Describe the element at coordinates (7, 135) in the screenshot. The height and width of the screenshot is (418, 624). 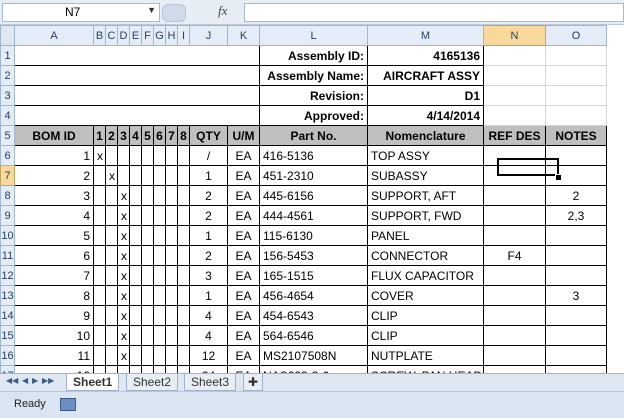
I see `row-header: 5` at that location.